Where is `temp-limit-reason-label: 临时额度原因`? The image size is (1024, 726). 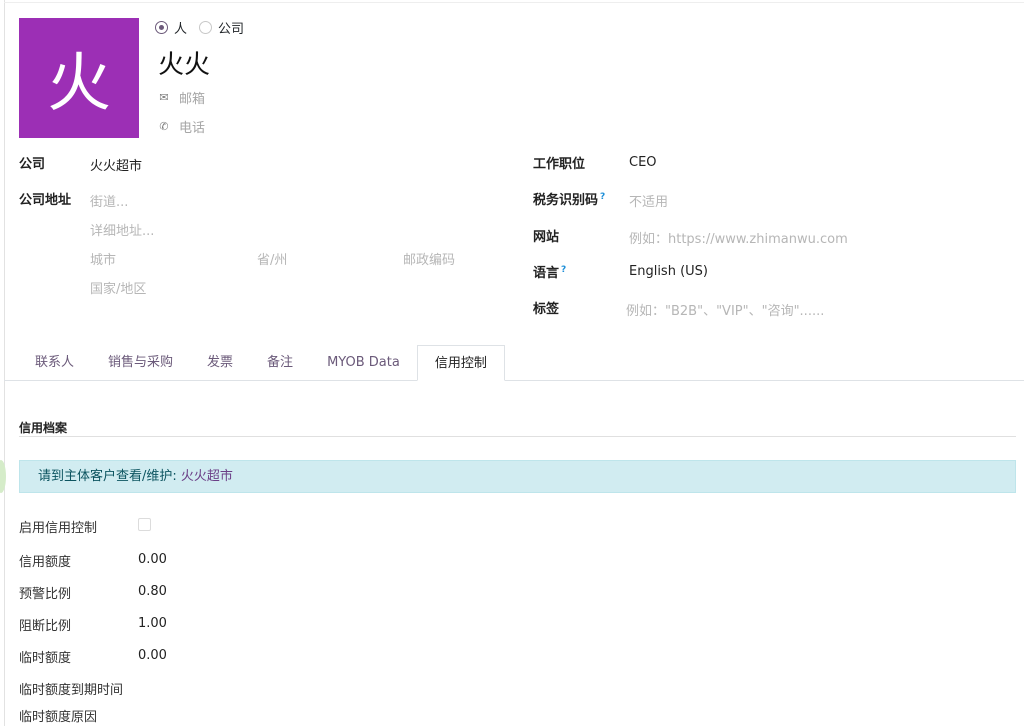
temp-limit-reason-label: 临时额度原因 is located at coordinates (58, 717).